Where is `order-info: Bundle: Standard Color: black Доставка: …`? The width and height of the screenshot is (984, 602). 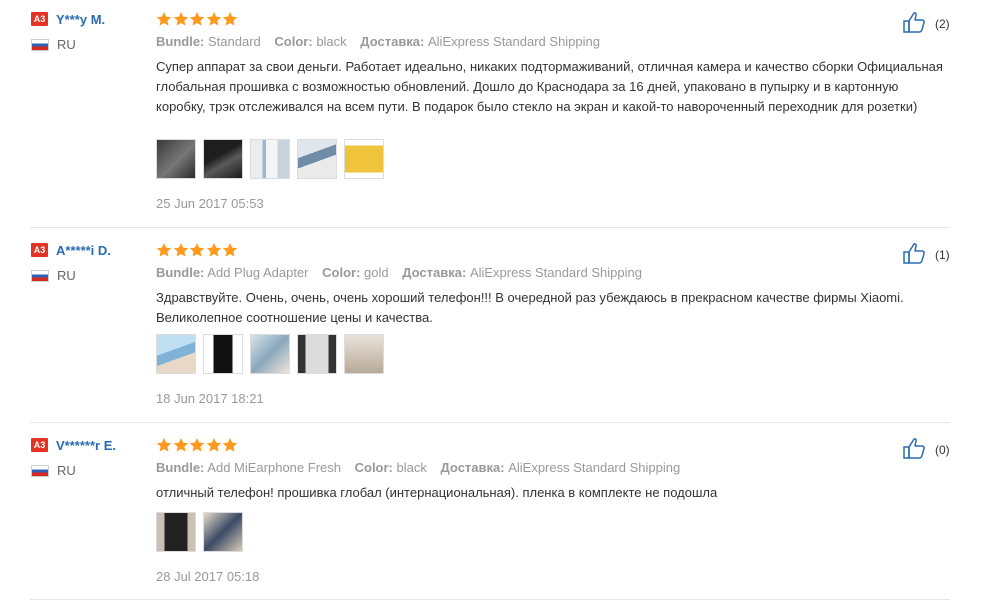 order-info: Bundle: Standard Color: black Доставка: … is located at coordinates (383, 41).